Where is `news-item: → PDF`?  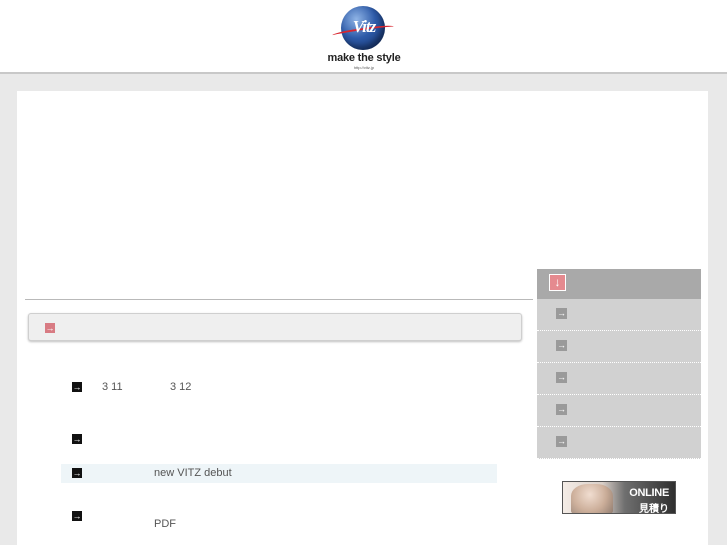 news-item: → PDF is located at coordinates (279, 521).